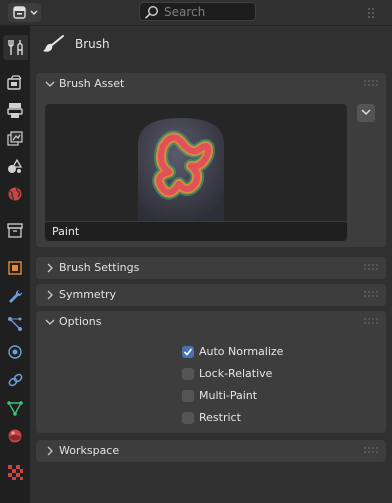  I want to click on panel-header-brush-settings: Brush Settings, so click(211, 268).